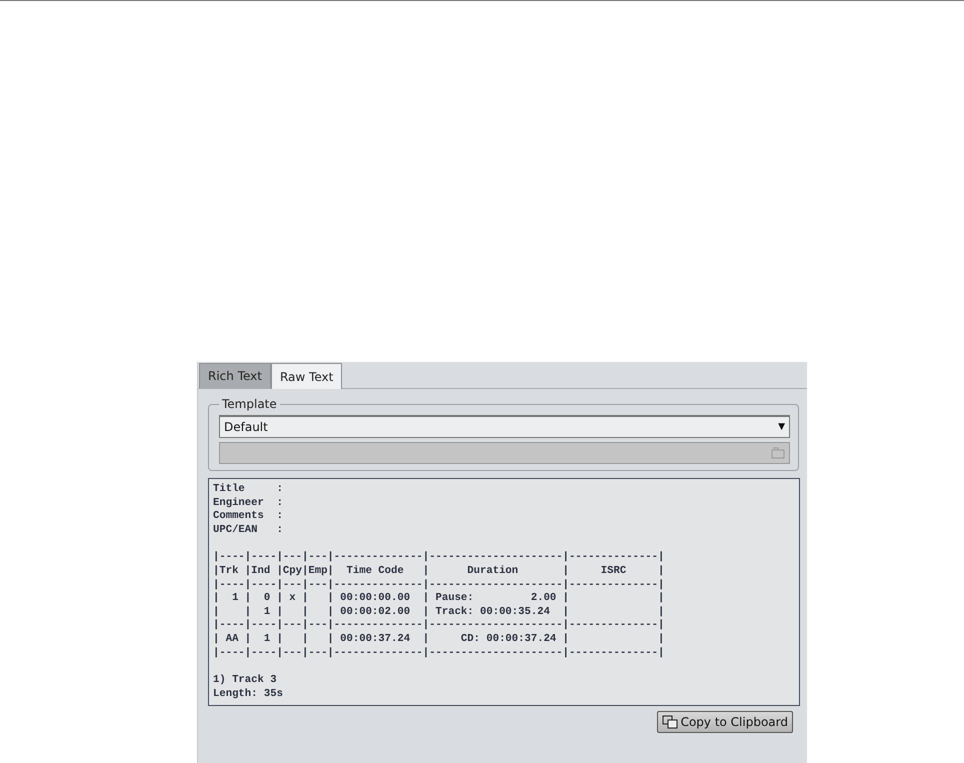 The width and height of the screenshot is (964, 763). Describe the element at coordinates (439, 612) in the screenshot. I see `text-line: | | 1 | | | 00:00:02.00 | Track: 00:00:35.24 | |` at that location.